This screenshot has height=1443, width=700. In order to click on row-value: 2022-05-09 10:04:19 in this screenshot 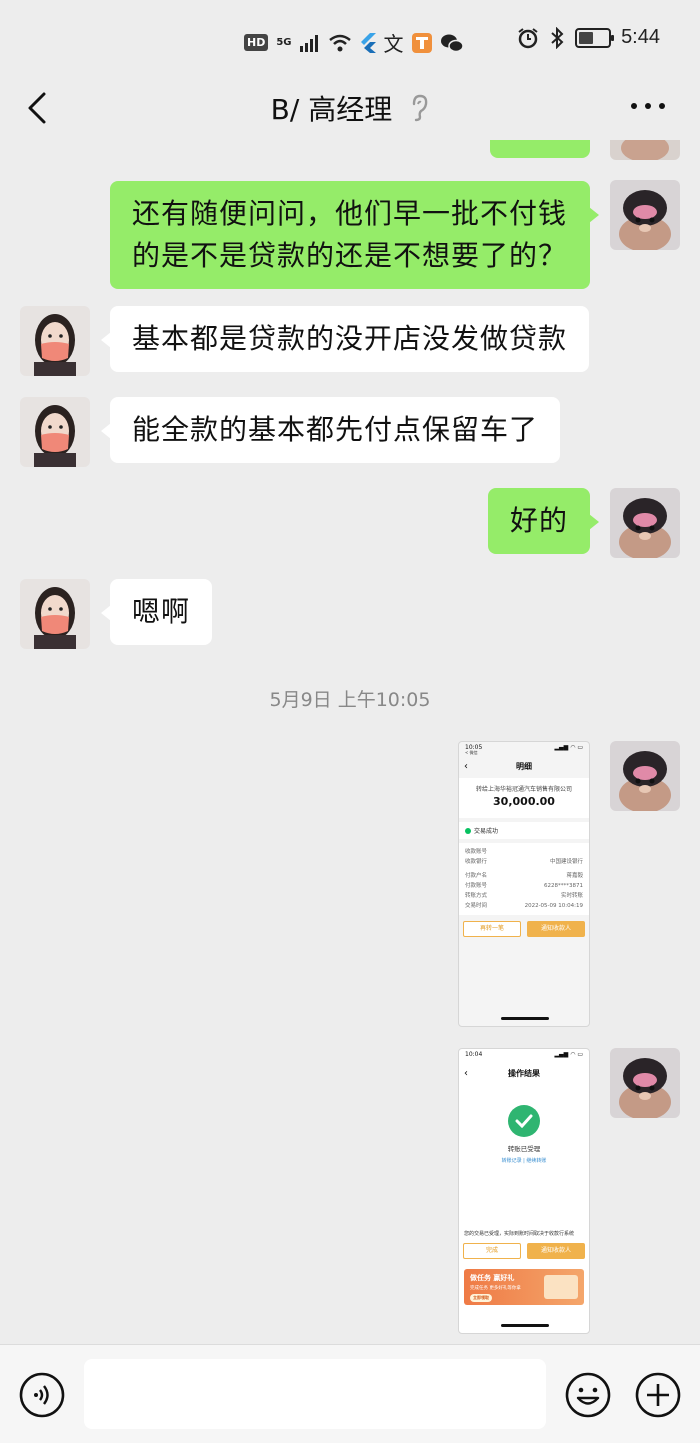, I will do `click(553, 906)`.